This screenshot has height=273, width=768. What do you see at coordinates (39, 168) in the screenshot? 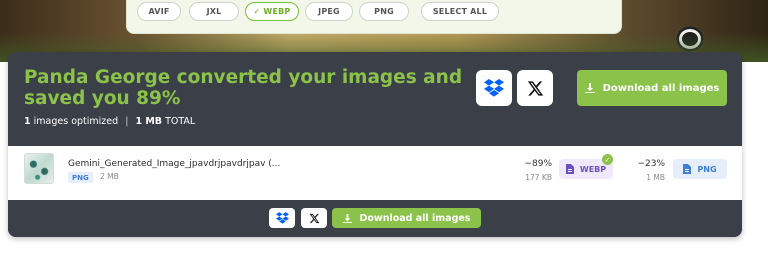
I see `file-thumbnail` at bounding box center [39, 168].